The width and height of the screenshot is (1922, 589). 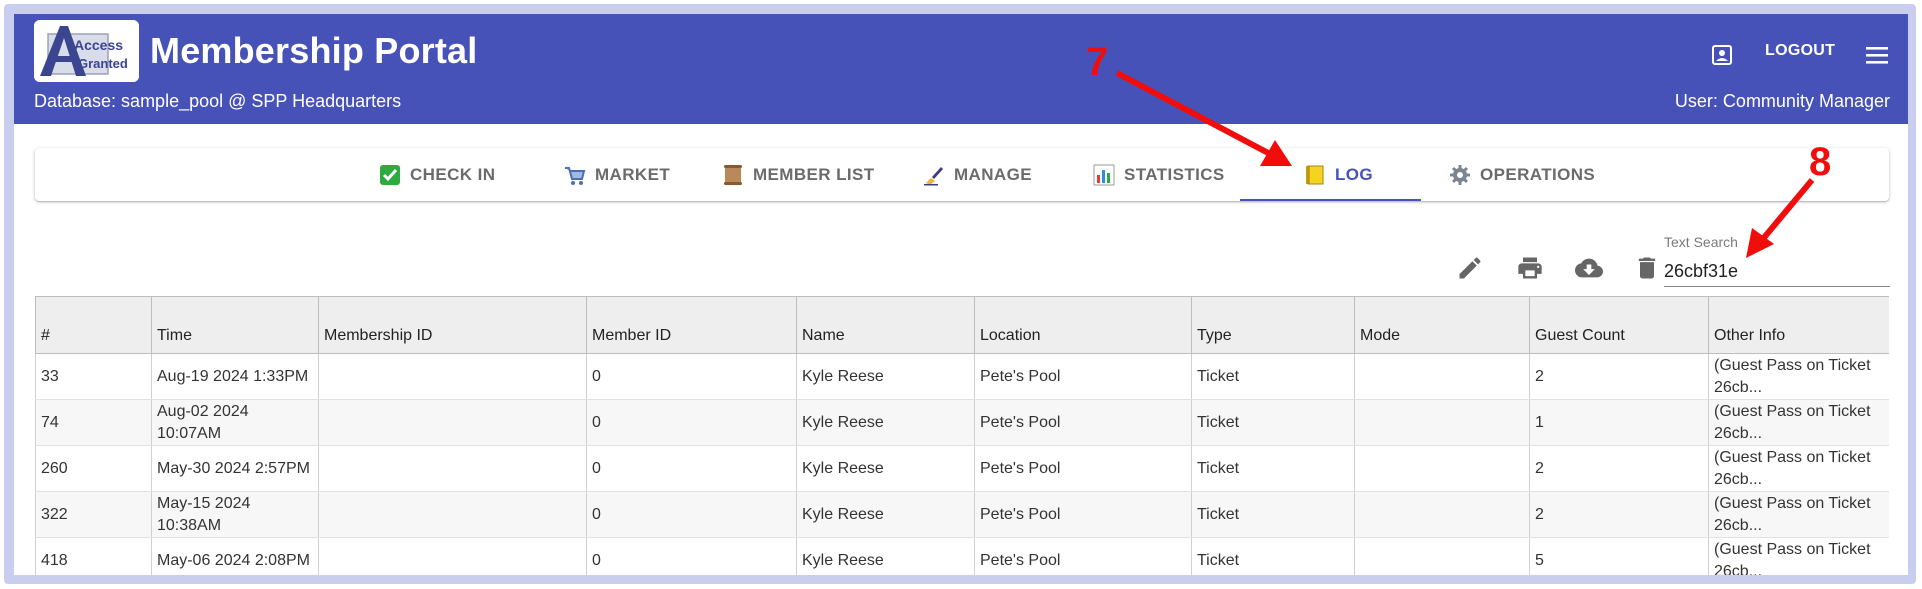 I want to click on tab-label: MANAGE, so click(x=993, y=174).